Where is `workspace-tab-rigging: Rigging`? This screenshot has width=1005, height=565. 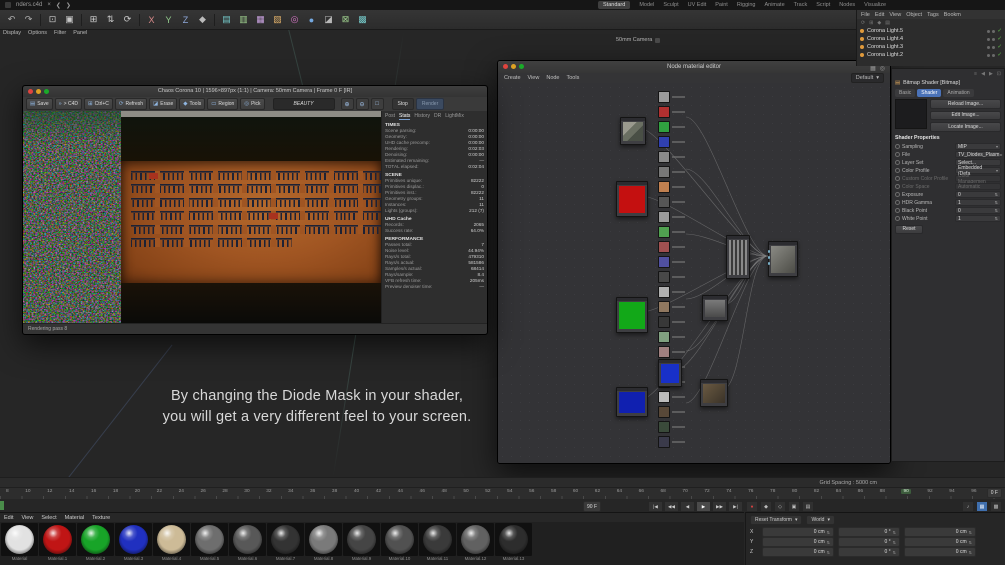 workspace-tab-rigging: Rigging is located at coordinates (746, 5).